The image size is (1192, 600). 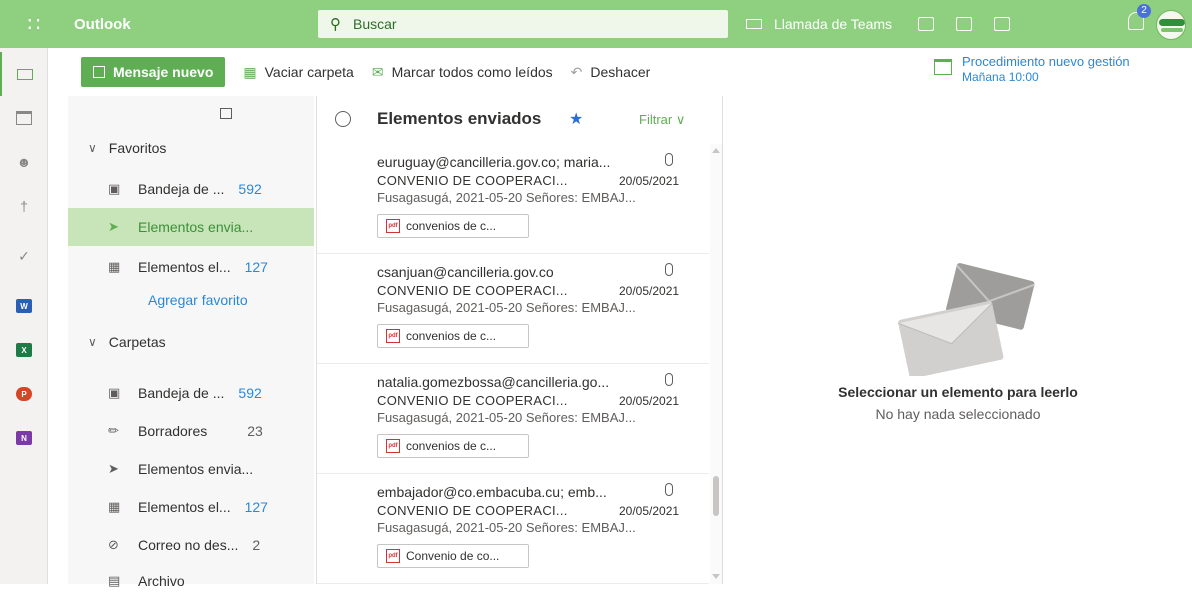 I want to click on empty-folder-button: ▦ Vaciar carpeta, so click(x=298, y=72).